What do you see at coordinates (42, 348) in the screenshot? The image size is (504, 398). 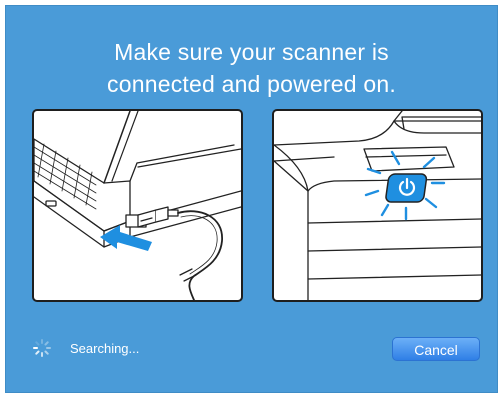 I see `loading-spinner-icon` at bounding box center [42, 348].